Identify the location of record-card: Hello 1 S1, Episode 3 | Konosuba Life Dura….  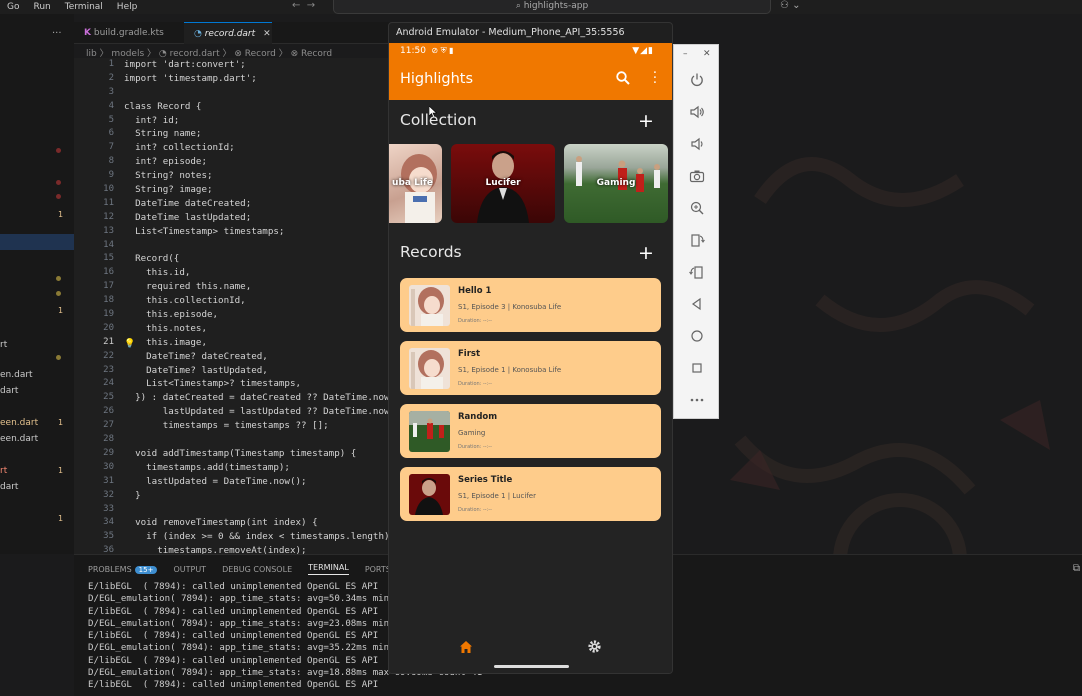
(530, 305).